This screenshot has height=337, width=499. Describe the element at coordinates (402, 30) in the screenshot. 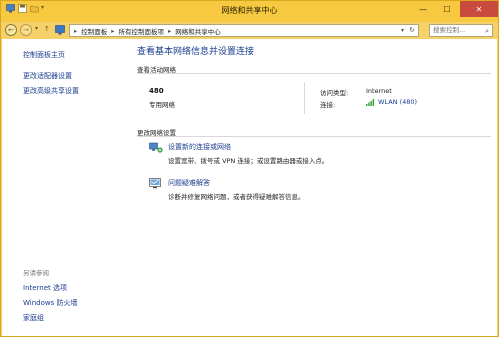

I see `address-dropdown-icon: ▾` at that location.